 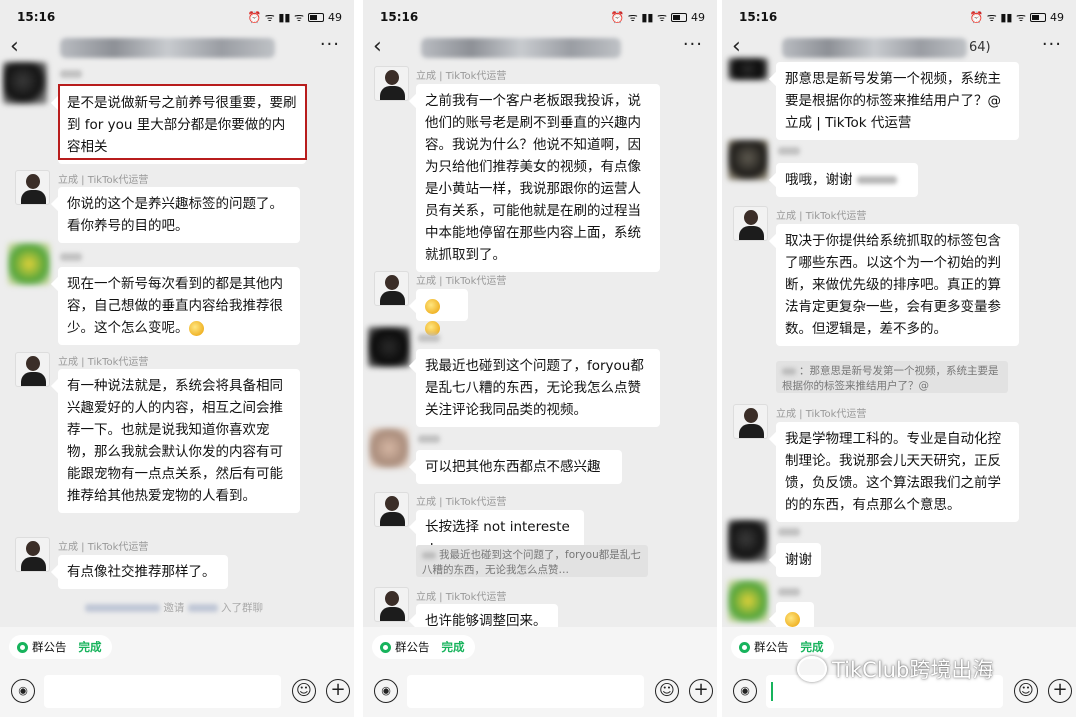 What do you see at coordinates (913, 670) in the screenshot?
I see `watermark-text: TikClub跨境出海` at bounding box center [913, 670].